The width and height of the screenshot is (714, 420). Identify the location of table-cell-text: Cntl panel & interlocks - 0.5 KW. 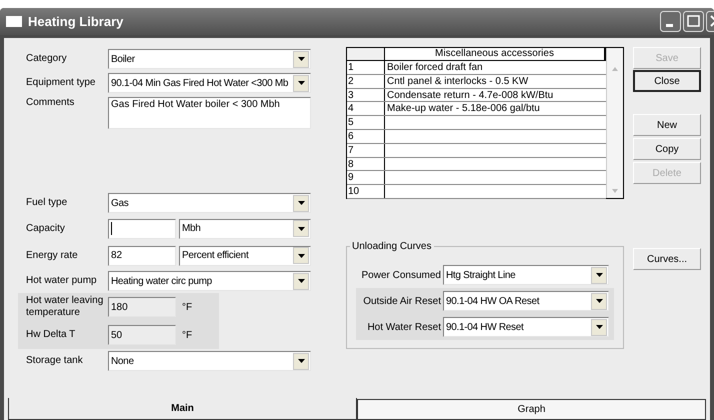
(458, 81).